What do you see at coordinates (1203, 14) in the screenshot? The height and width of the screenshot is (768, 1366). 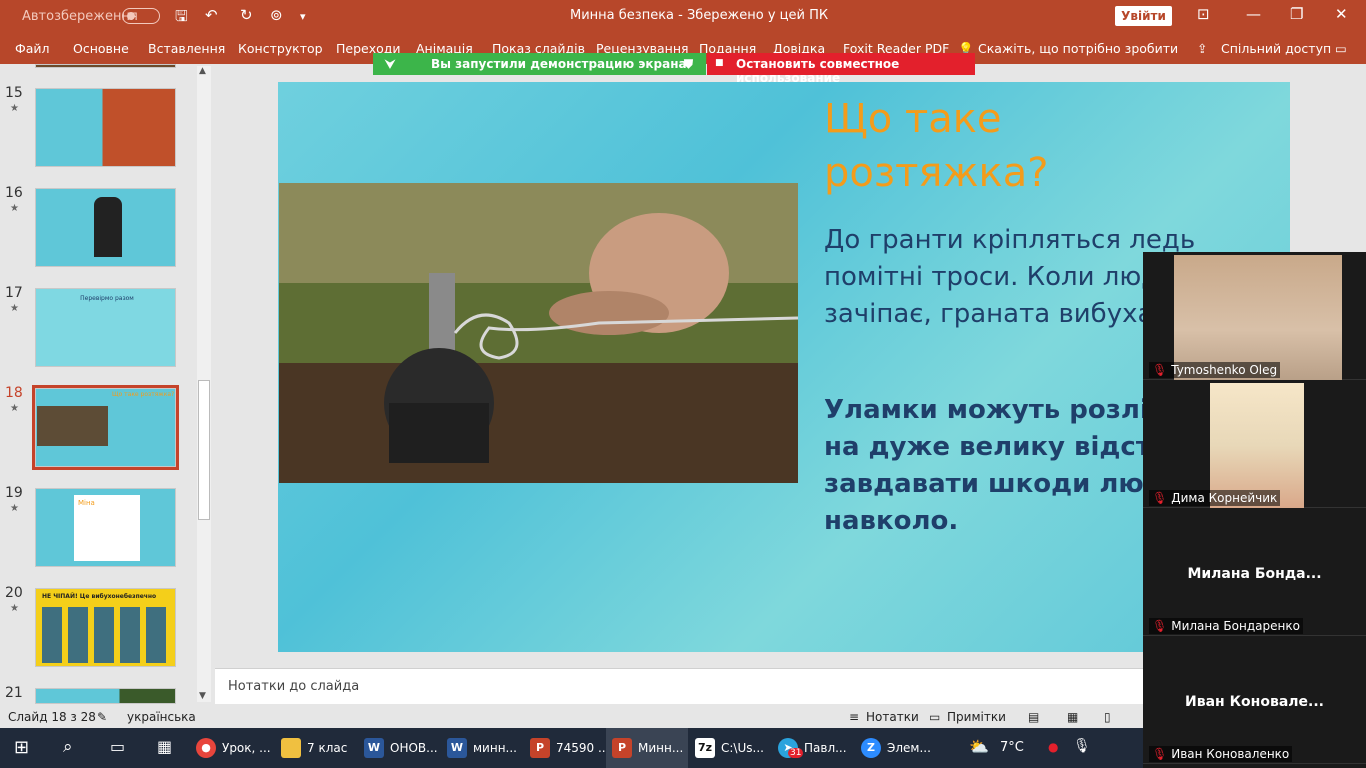 I see `ribbon-display-icon: ⊡` at bounding box center [1203, 14].